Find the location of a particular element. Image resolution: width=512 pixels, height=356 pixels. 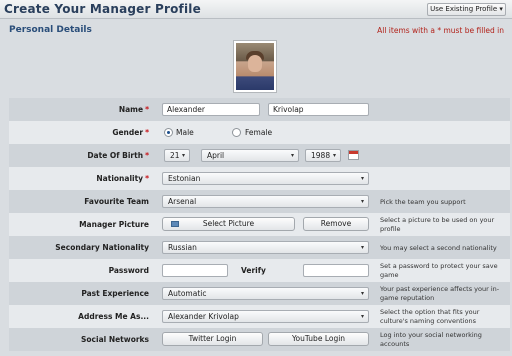

manager-photo is located at coordinates (255, 66).